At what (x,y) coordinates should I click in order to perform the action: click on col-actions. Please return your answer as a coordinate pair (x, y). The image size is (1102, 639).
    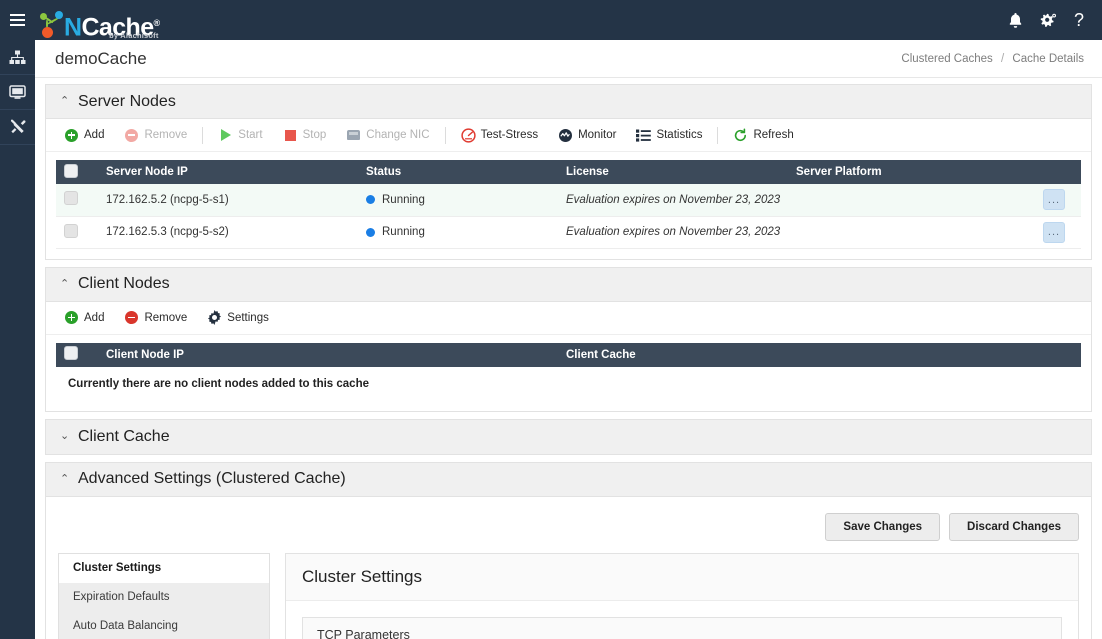
    Looking at the image, I should click on (1058, 172).